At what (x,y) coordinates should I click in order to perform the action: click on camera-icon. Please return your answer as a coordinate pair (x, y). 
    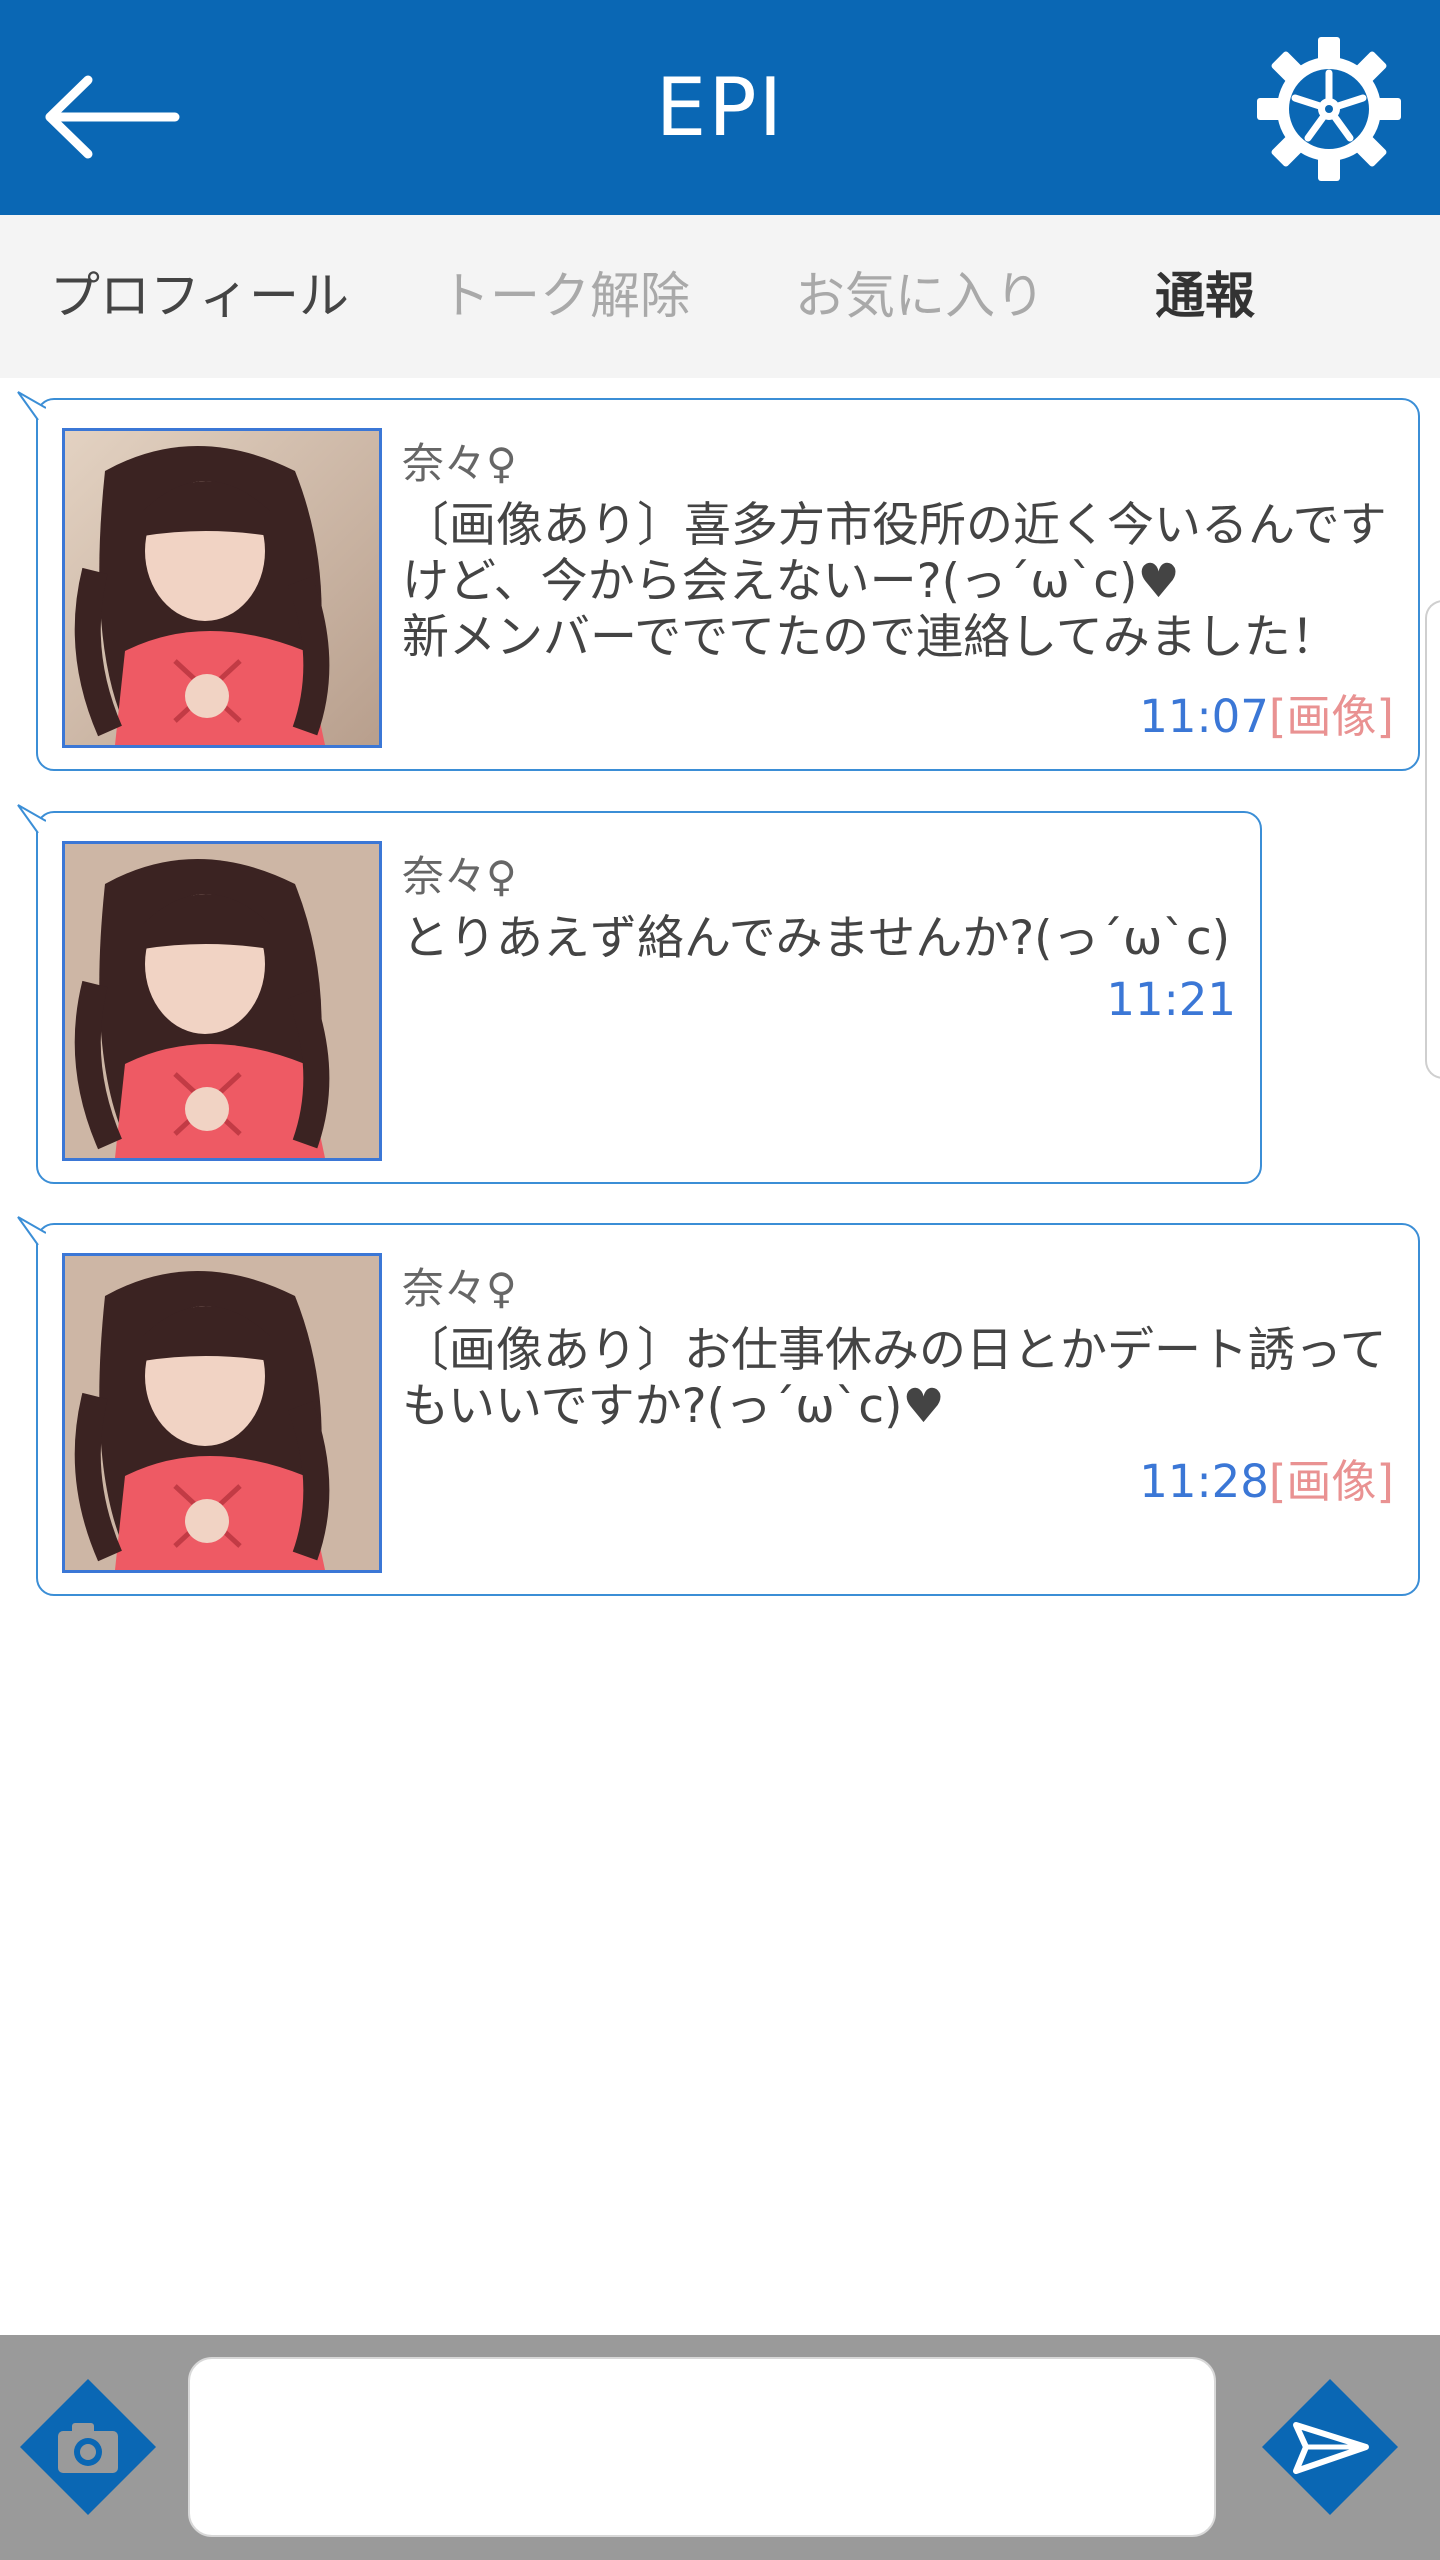
    Looking at the image, I should click on (88, 2447).